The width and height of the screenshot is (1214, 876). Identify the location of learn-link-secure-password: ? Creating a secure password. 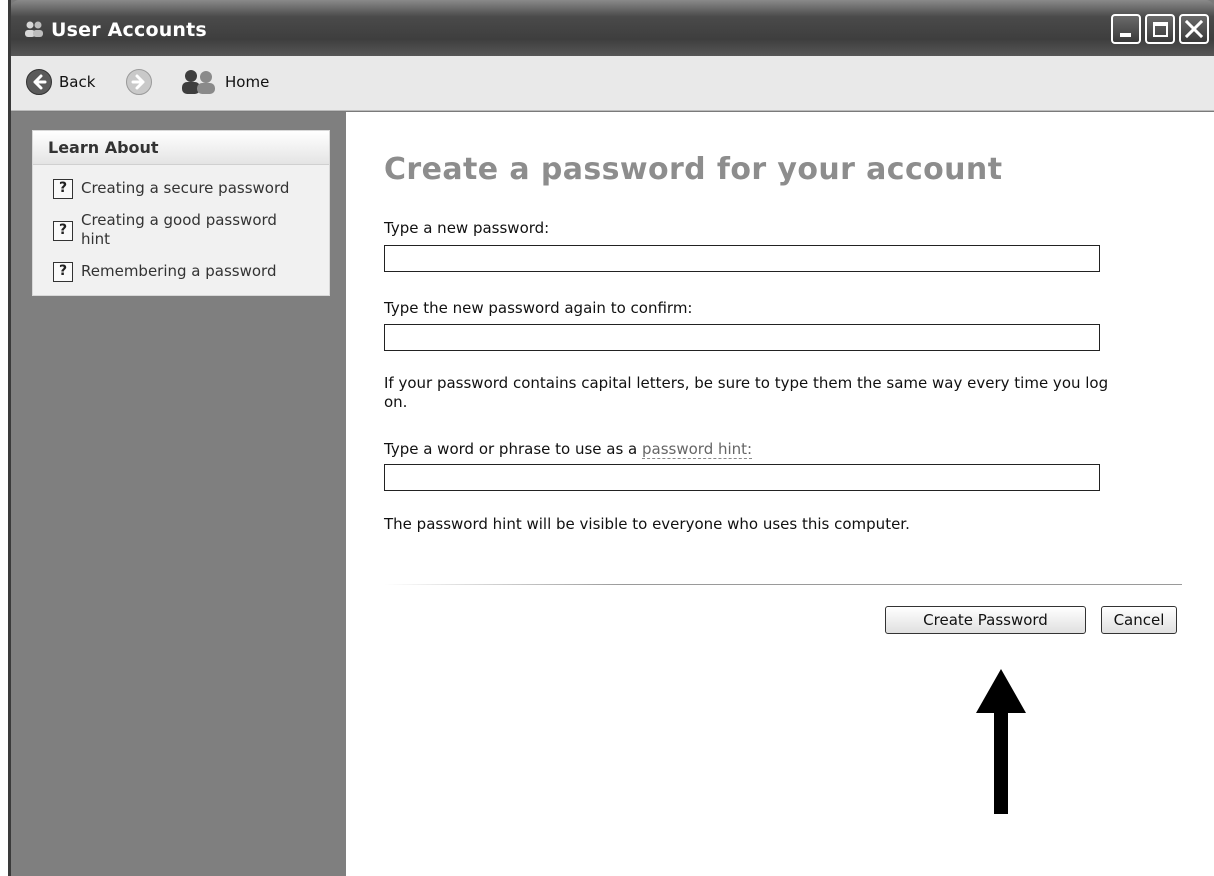
(171, 189).